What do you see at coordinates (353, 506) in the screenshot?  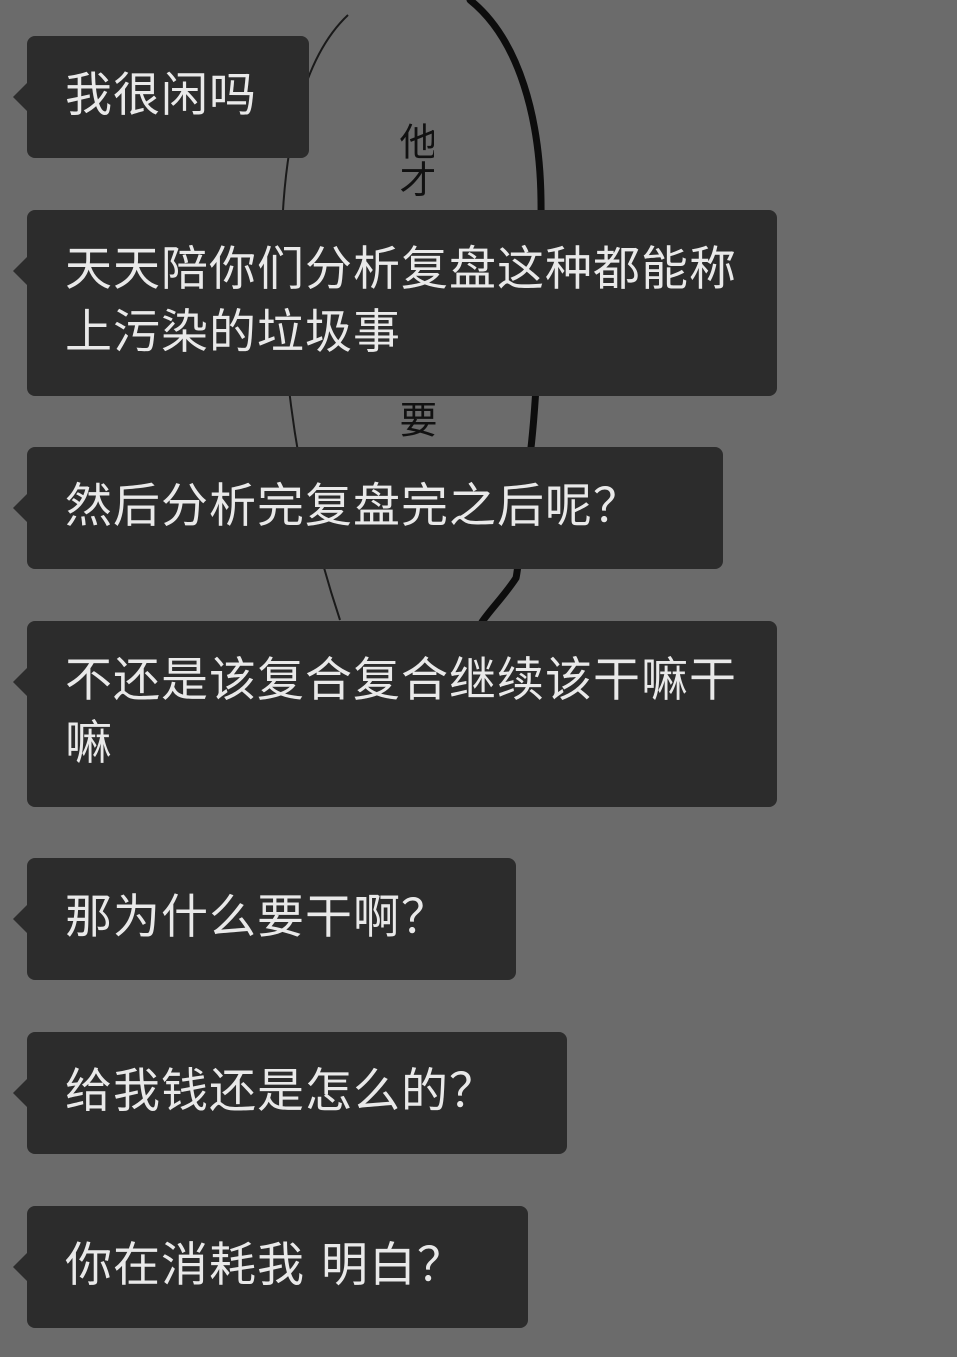 I see `message-text: 然后分析完复盘完之后呢？` at bounding box center [353, 506].